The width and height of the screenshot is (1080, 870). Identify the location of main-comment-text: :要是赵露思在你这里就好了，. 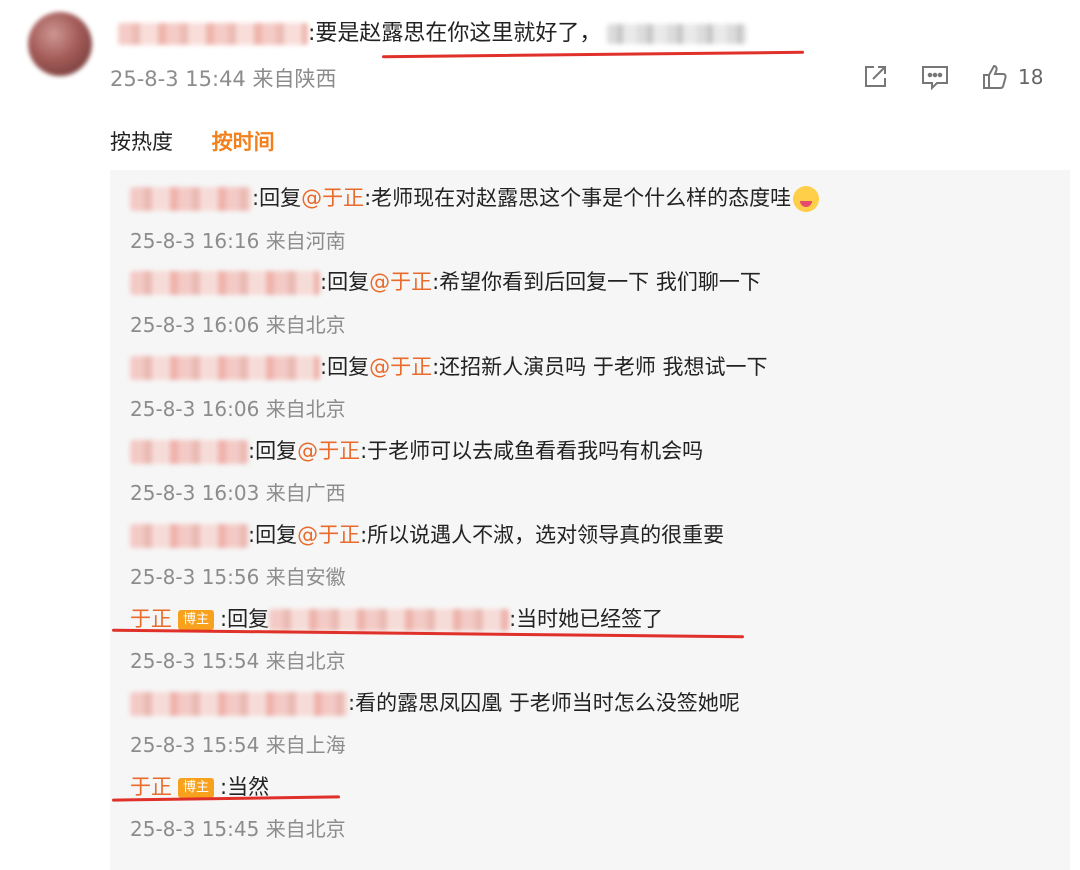
(455, 33).